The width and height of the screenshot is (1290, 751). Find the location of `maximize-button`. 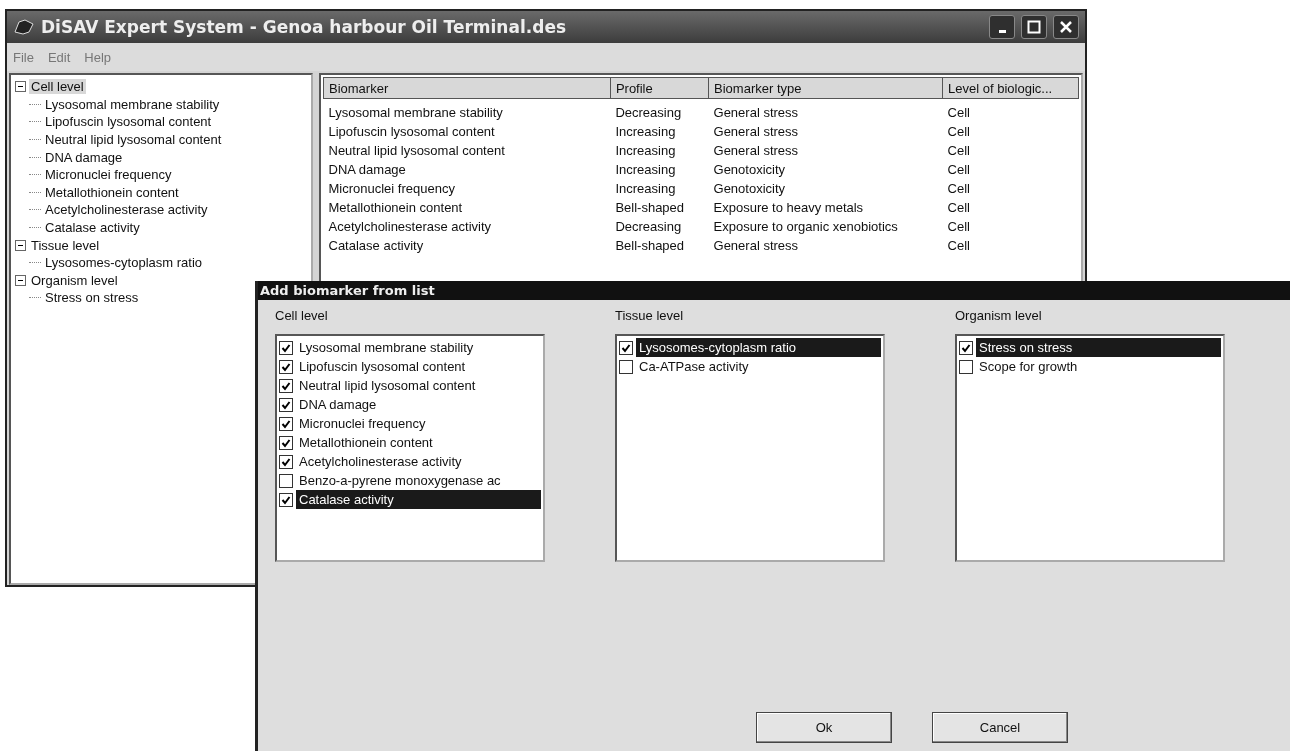

maximize-button is located at coordinates (1034, 27).